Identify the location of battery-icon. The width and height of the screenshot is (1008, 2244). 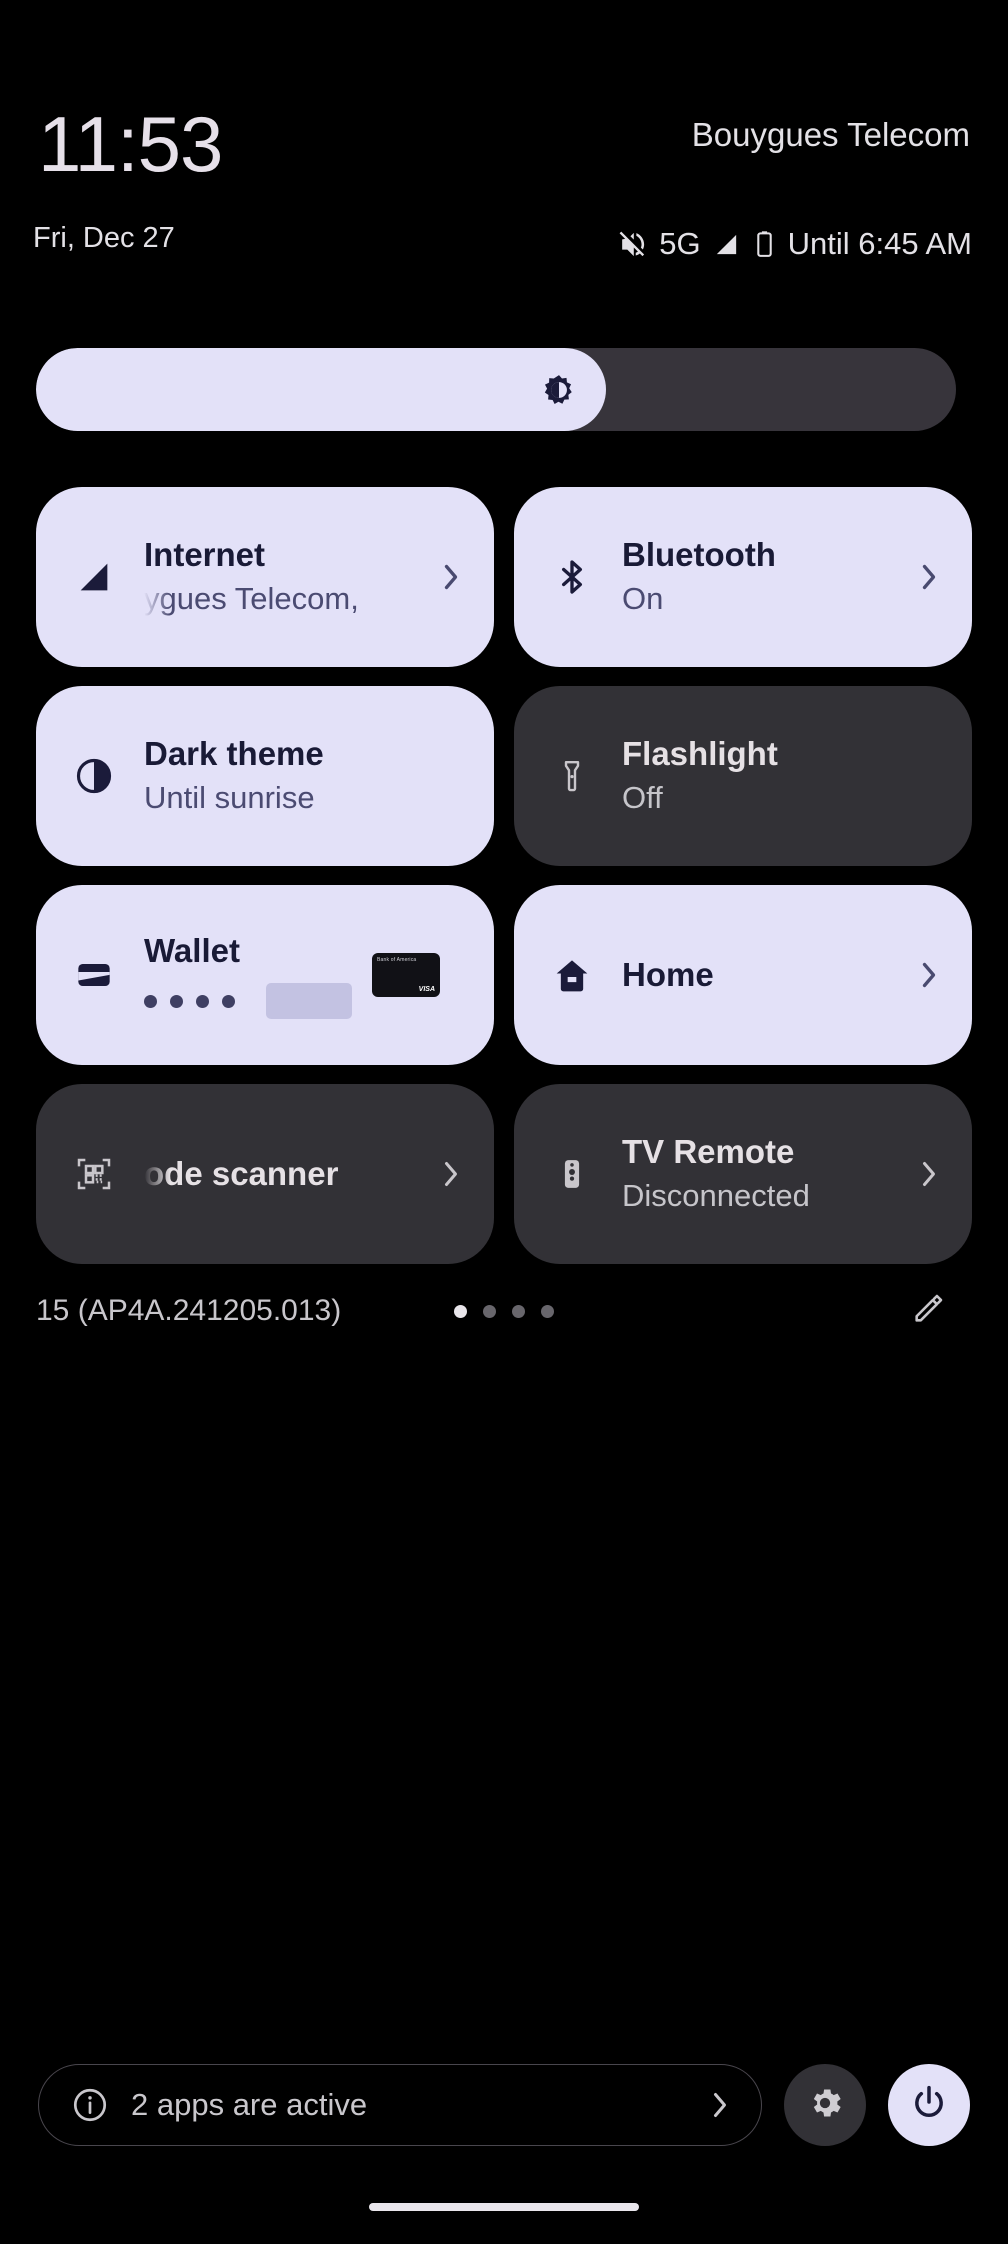
(764, 244).